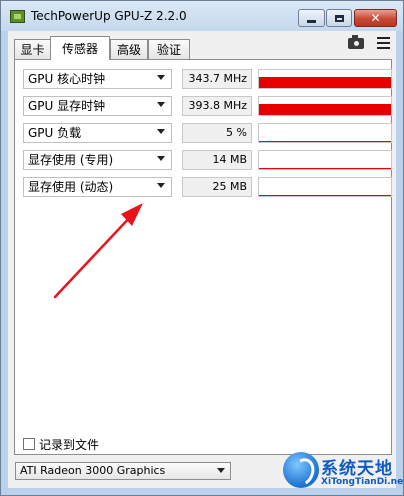  I want to click on sensor-row-core-clock: GPU 核心时钟 343.7 MHz, so click(207, 79).